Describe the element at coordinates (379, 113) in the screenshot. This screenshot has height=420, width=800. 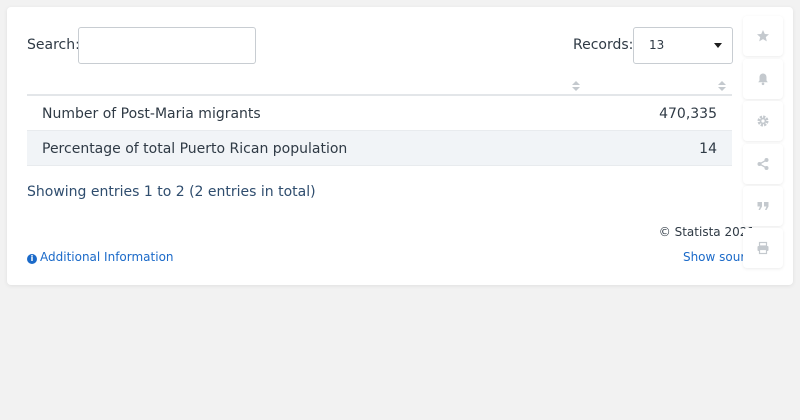
I see `table-row: Number of Post-Maria migrants 470,335` at that location.